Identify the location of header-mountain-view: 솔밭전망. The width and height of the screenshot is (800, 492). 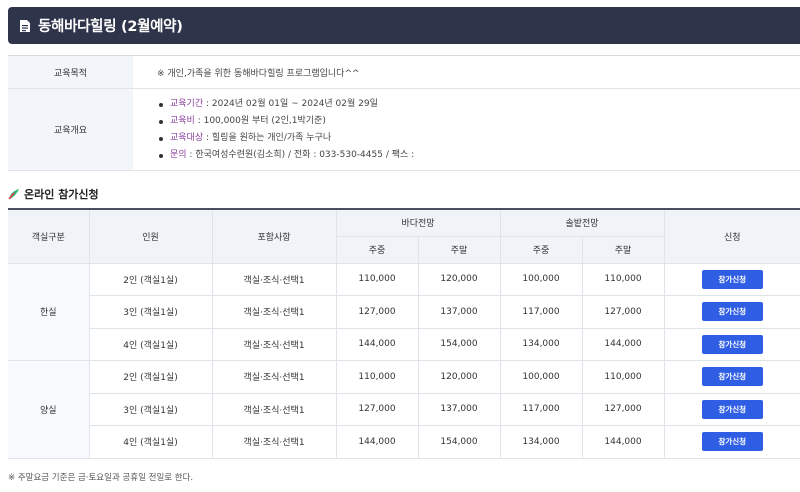
(582, 222).